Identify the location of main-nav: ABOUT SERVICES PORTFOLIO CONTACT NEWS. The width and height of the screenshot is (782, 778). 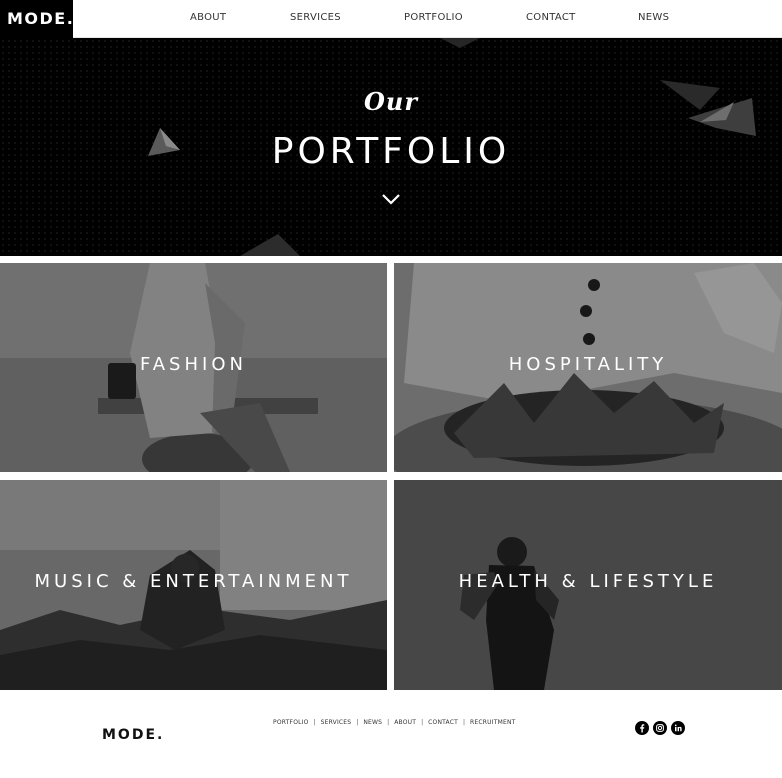
(391, 19).